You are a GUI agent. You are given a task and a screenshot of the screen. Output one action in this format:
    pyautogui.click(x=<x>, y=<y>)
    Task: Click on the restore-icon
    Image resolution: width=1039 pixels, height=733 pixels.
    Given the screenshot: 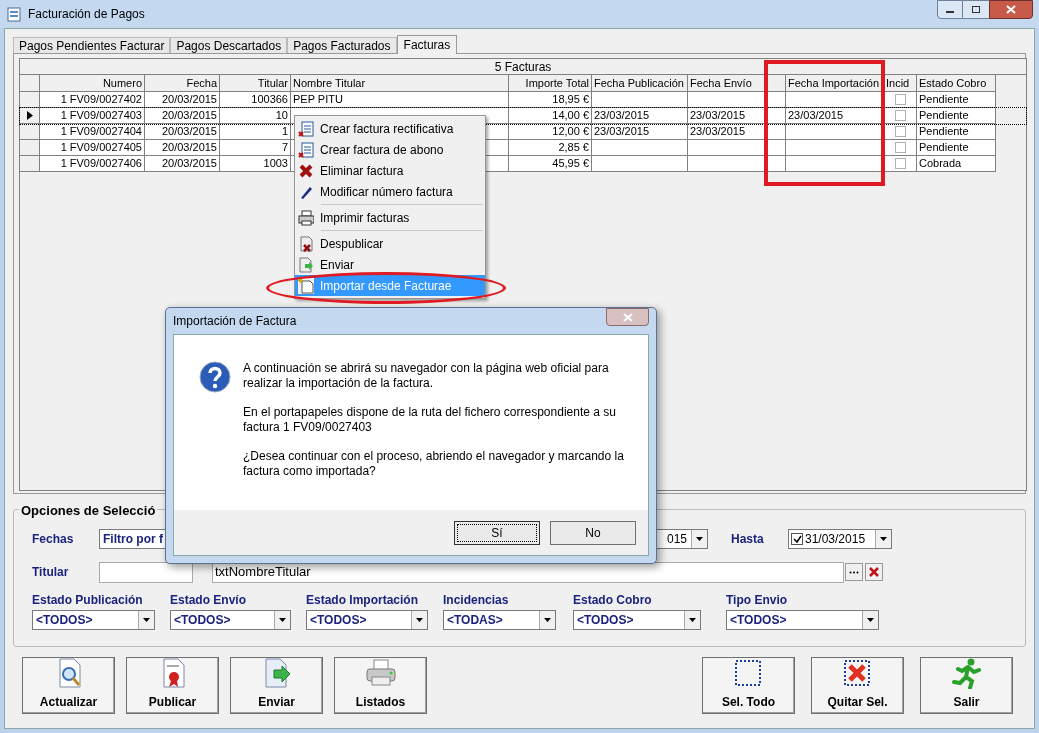 What is the action you would take?
    pyautogui.click(x=976, y=9)
    